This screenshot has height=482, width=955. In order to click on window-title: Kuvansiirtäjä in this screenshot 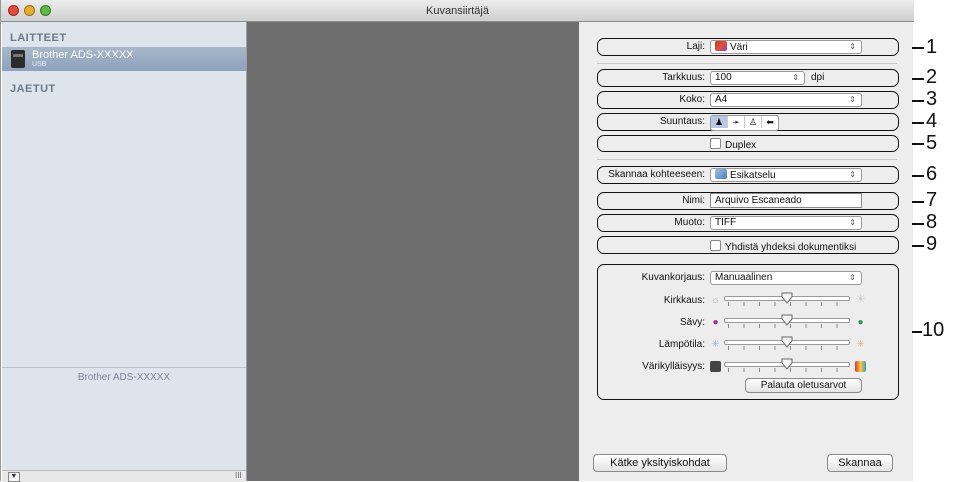, I will do `click(457, 11)`.